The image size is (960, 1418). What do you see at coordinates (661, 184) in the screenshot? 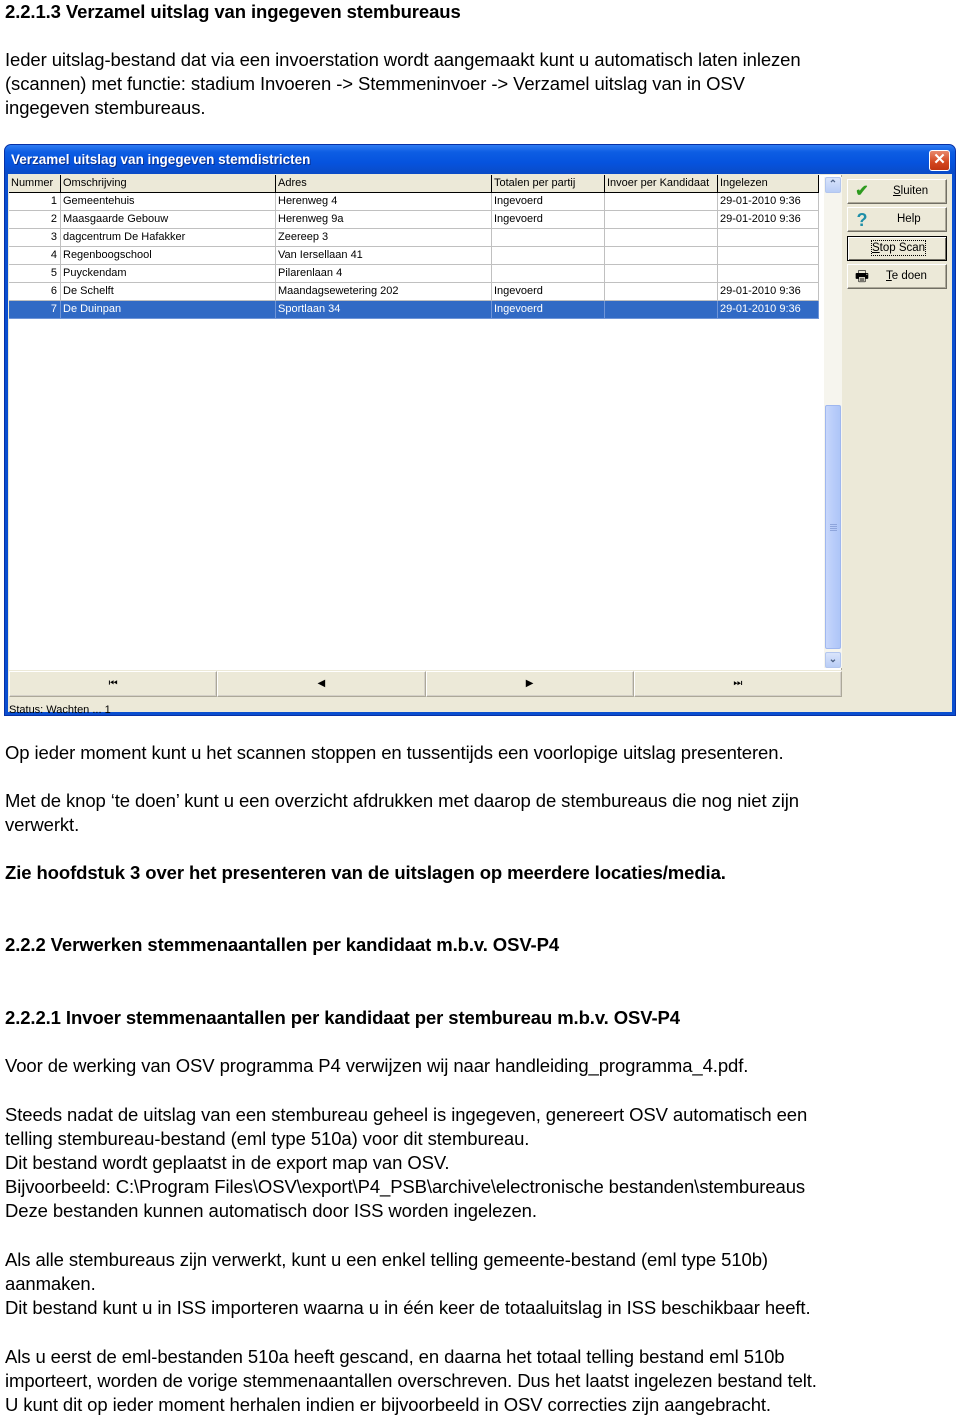
I see `column-header-invoer-kandidaat: Invoer per Kandidaat` at bounding box center [661, 184].